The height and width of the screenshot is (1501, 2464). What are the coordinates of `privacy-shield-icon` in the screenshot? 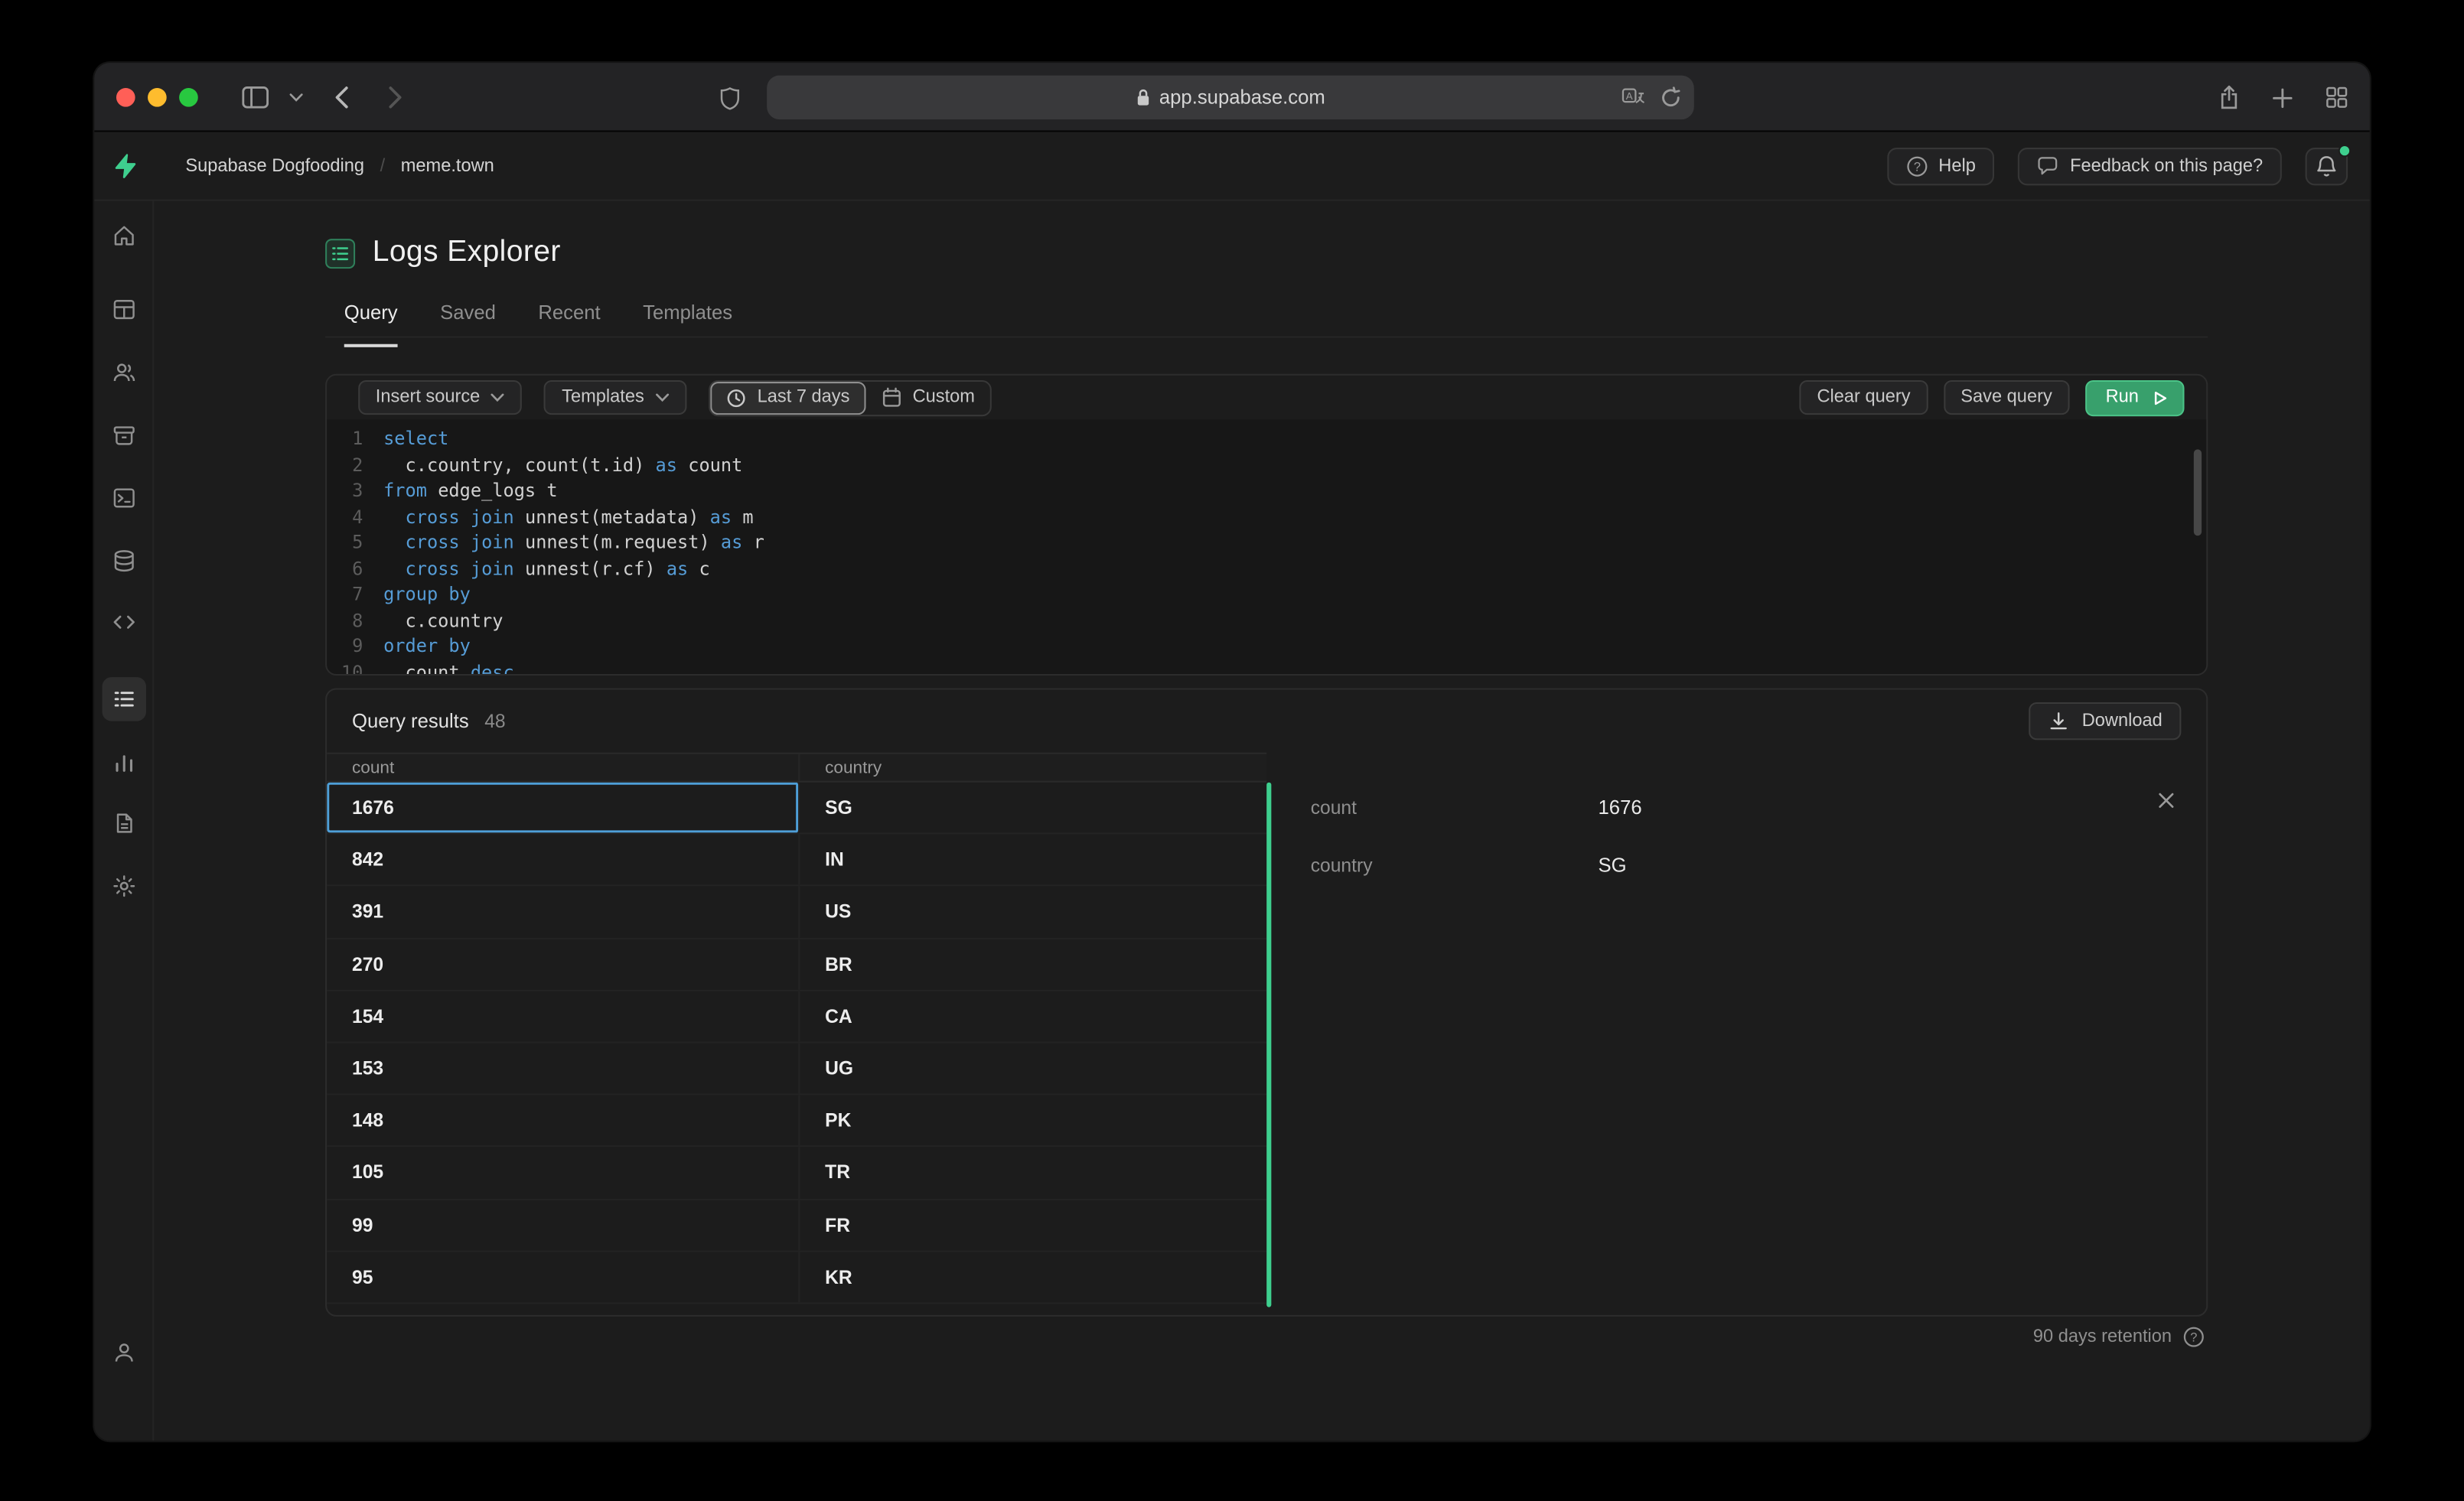 It's located at (731, 97).